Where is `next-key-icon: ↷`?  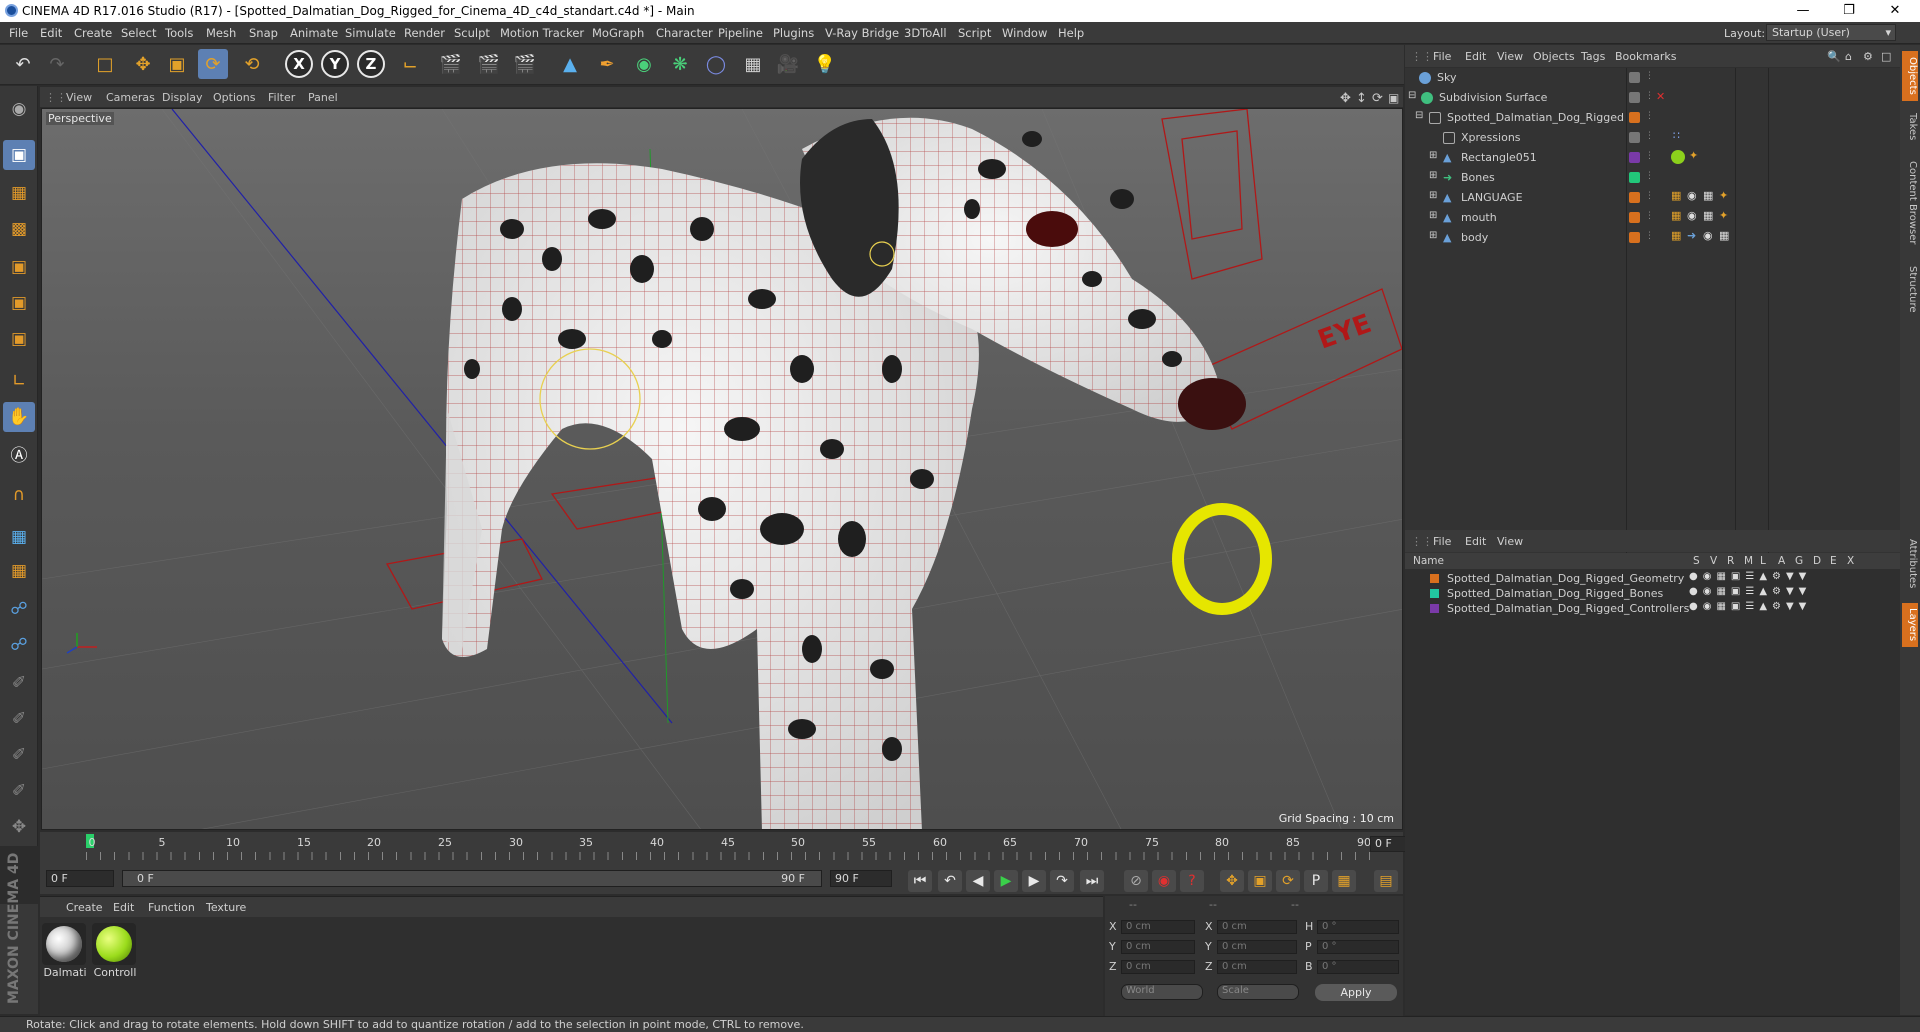 next-key-icon: ↷ is located at coordinates (1062, 881).